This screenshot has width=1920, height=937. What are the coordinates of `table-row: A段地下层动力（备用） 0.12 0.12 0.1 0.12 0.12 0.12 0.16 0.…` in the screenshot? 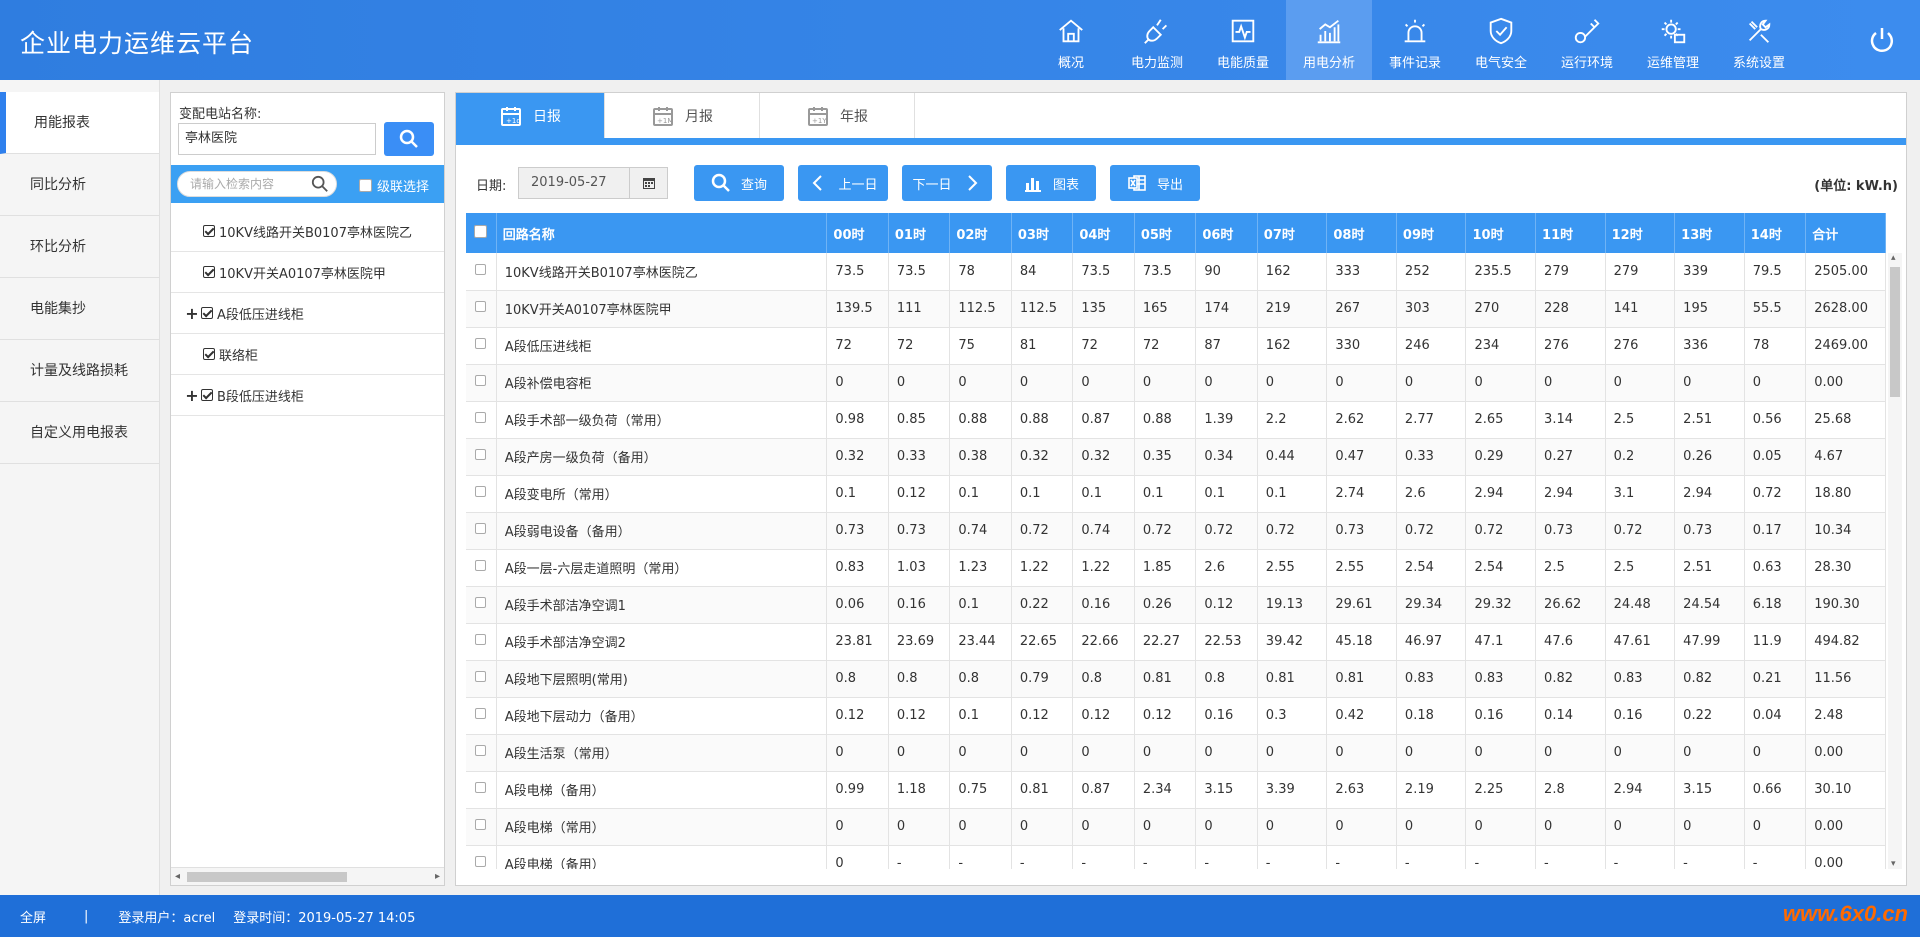 It's located at (1176, 716).